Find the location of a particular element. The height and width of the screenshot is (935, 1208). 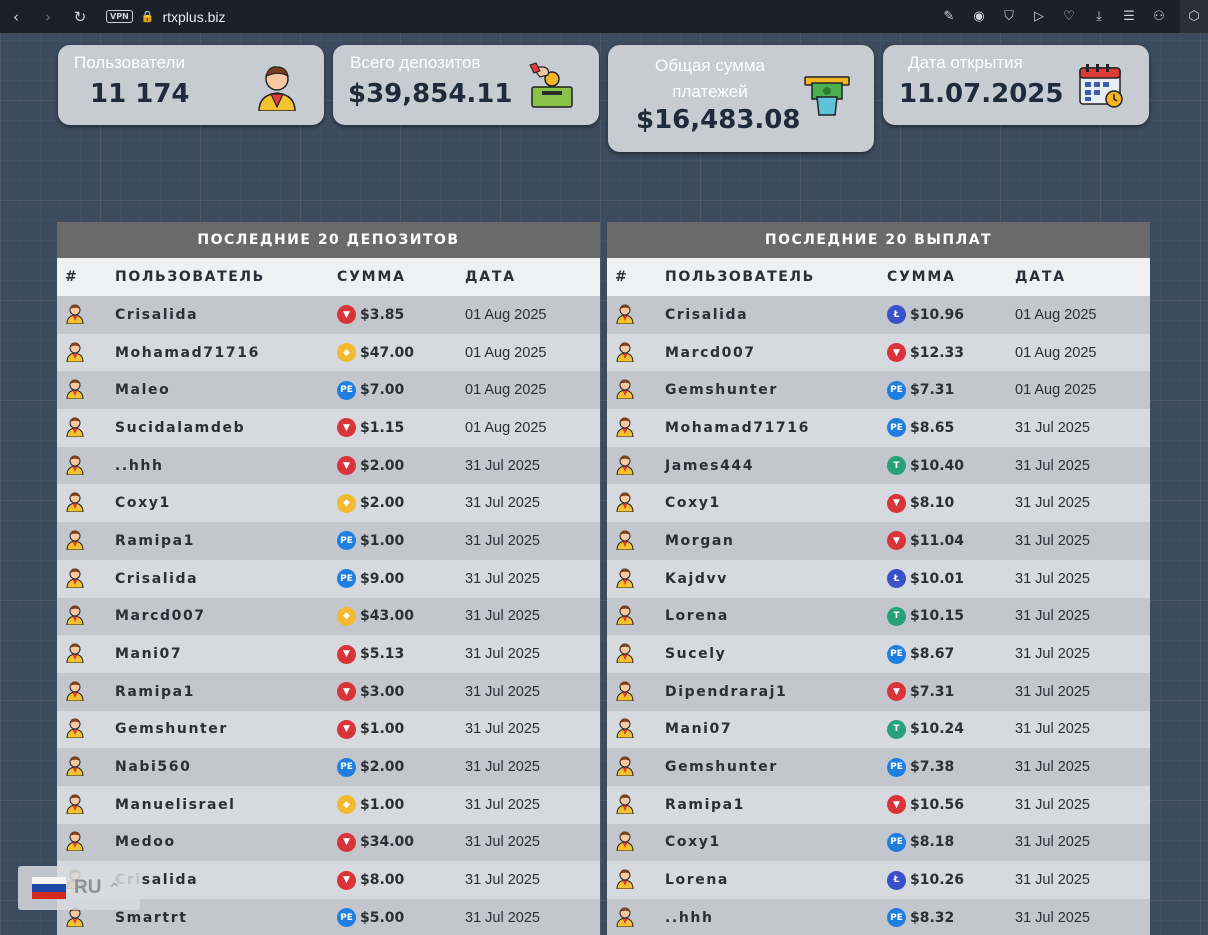

row-amount: ▼ $8.10 is located at coordinates (951, 503).